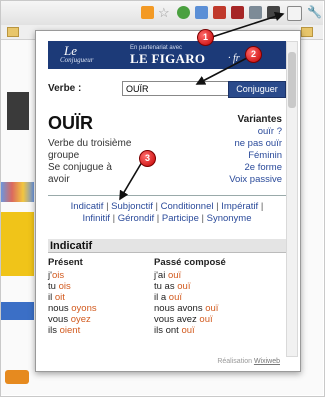 The height and width of the screenshot is (397, 325). Describe the element at coordinates (205, 37) in the screenshot. I see `callout-1-icon: 1` at that location.